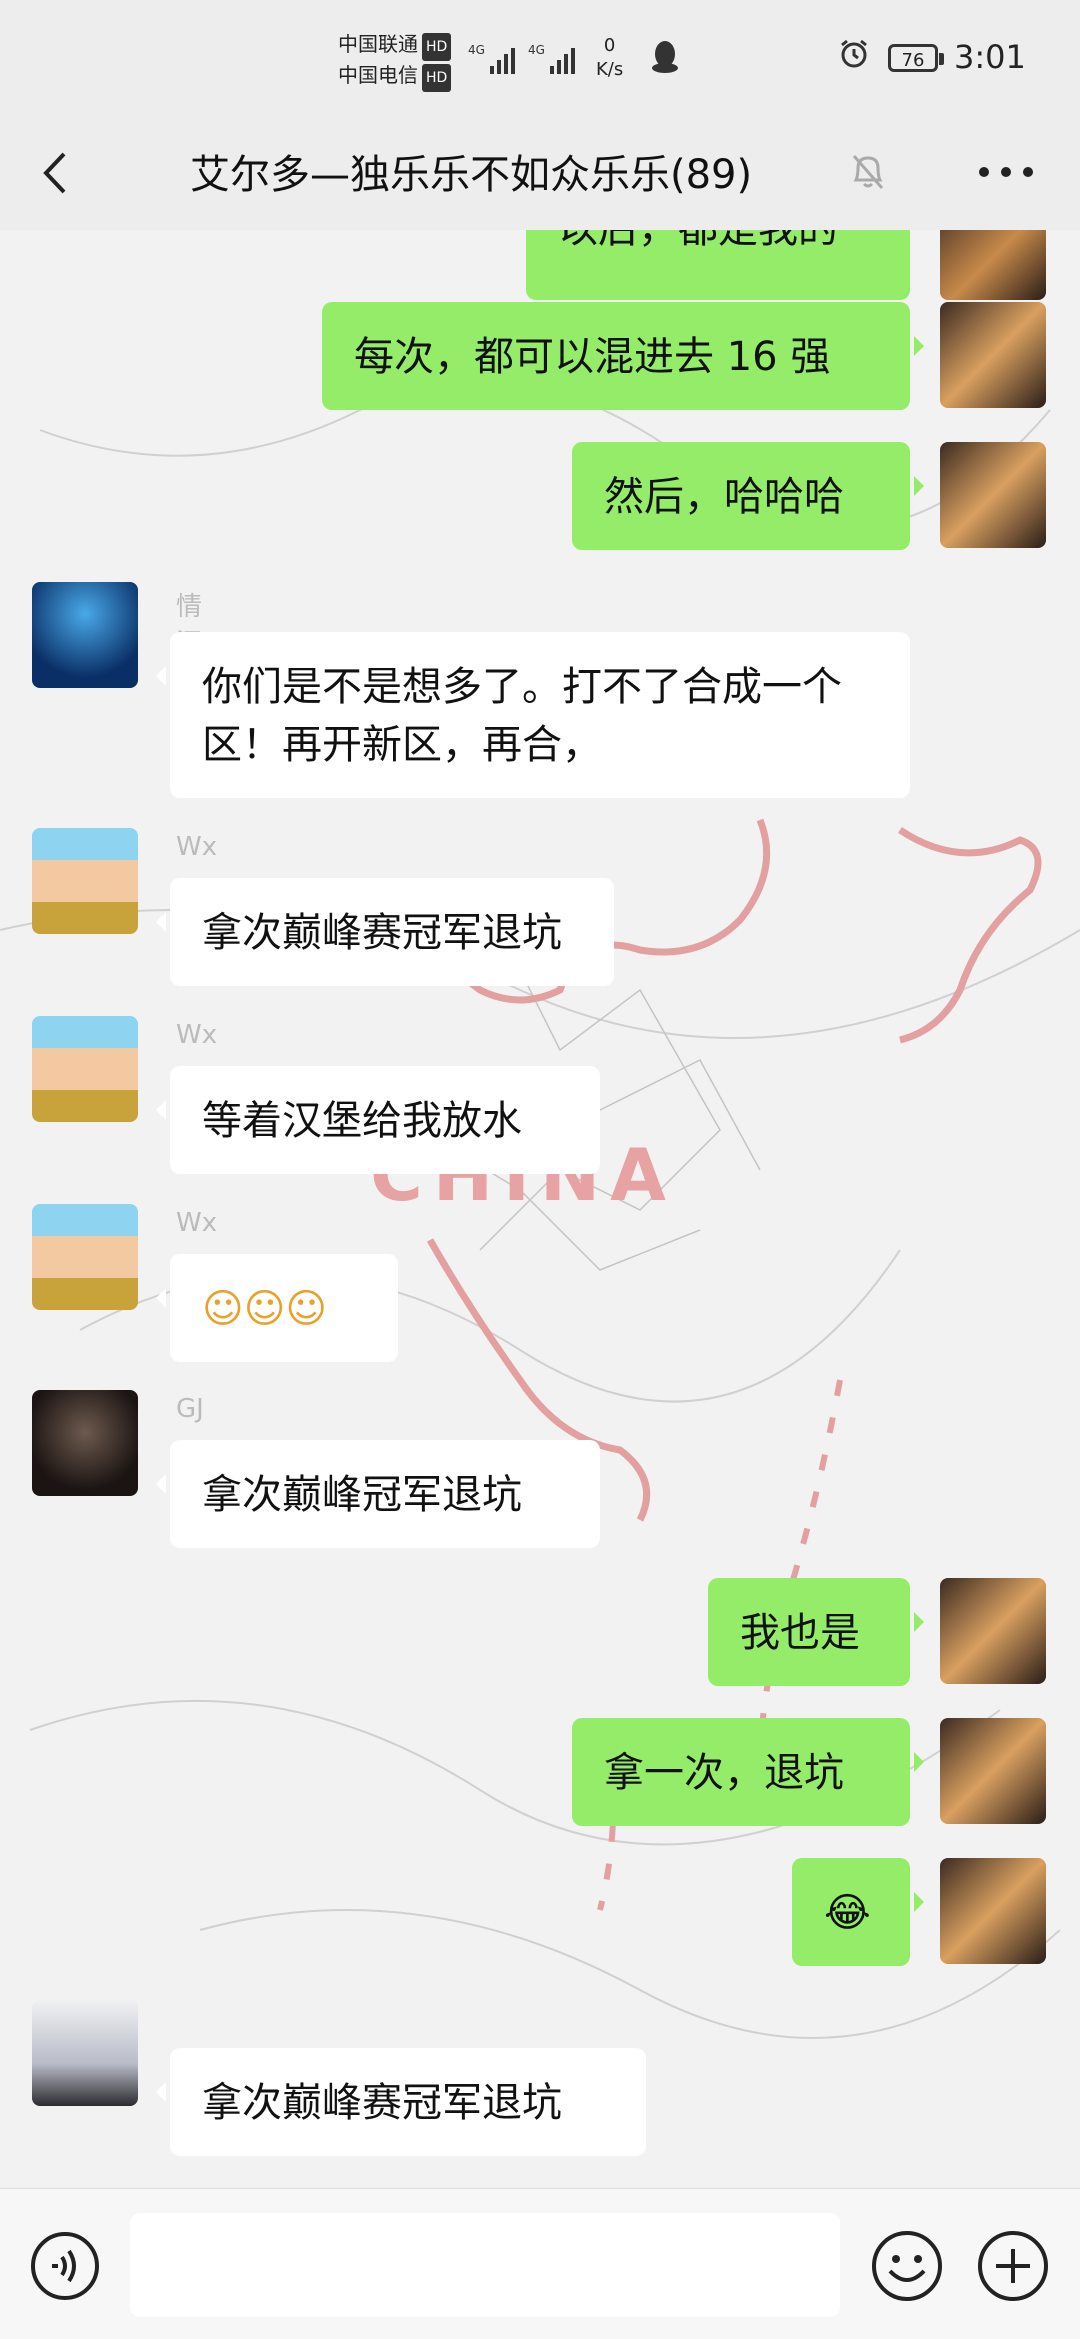 This screenshot has width=1080, height=2339. I want to click on chat-header: 艾尔多—独乐乐不如众乐乐(89), so click(540, 175).